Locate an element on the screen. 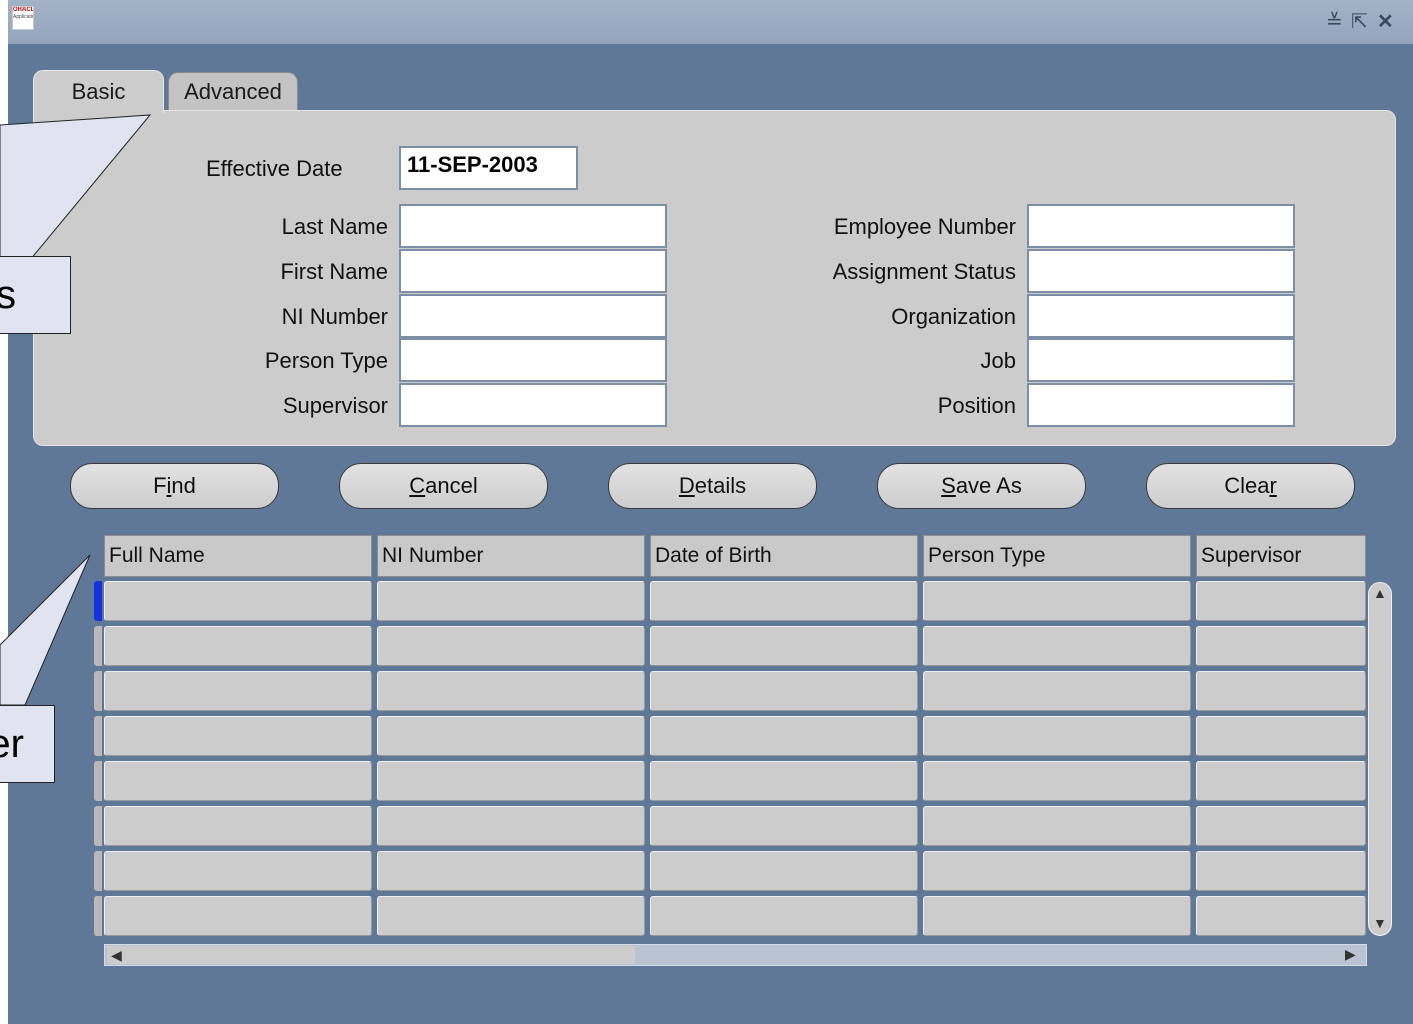  vertical-scrollbar: ▲ ▼ is located at coordinates (1380, 759).